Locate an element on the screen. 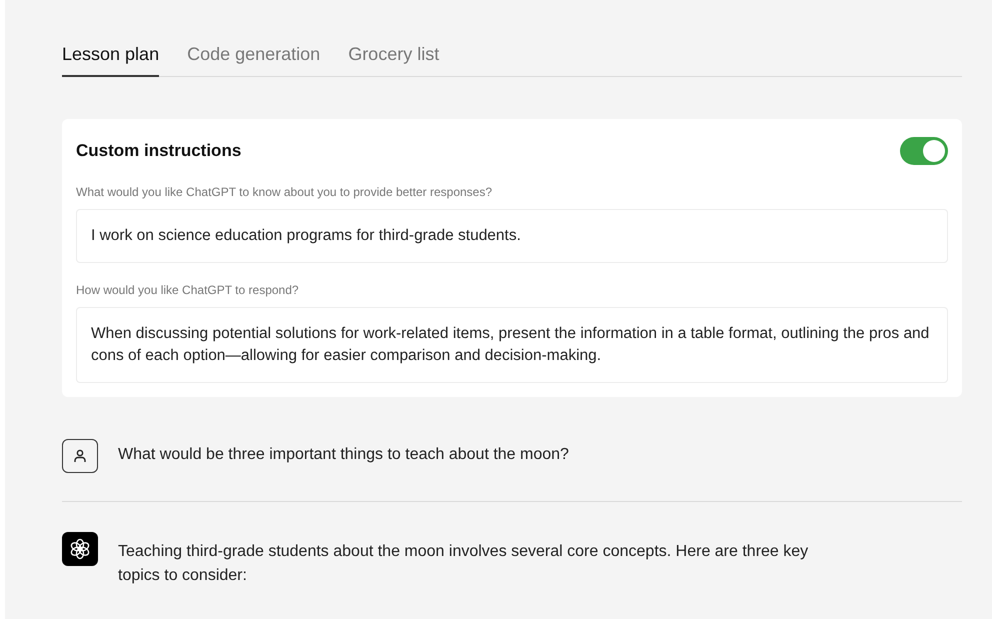 This screenshot has width=992, height=619. field-label: How would you like ChatGPT to respond? is located at coordinates (188, 289).